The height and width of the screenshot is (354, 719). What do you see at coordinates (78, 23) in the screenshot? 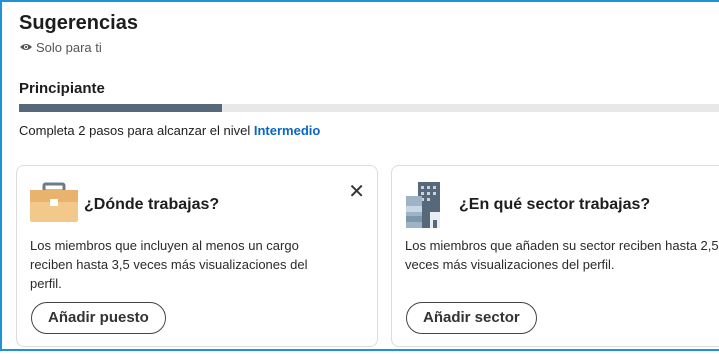
I see `panel-title: Sugerencias` at bounding box center [78, 23].